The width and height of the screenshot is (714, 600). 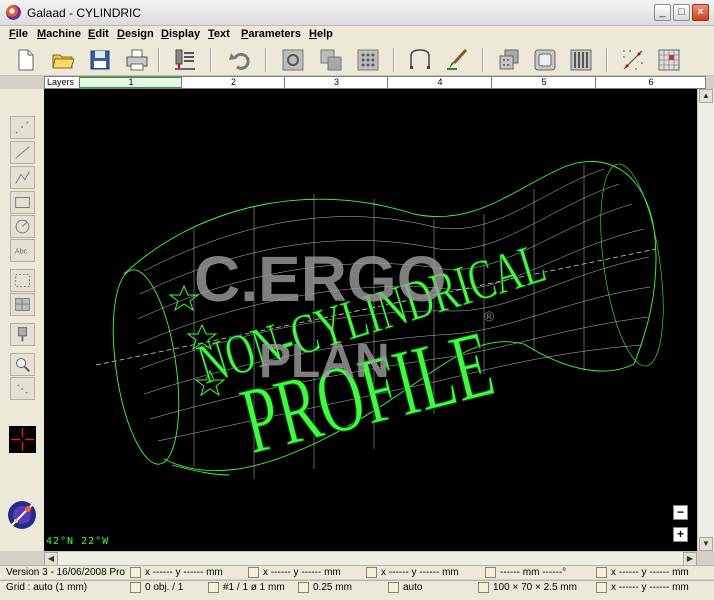 I want to click on coord-field-1: x ------ y ------ mm, so click(x=184, y=572).